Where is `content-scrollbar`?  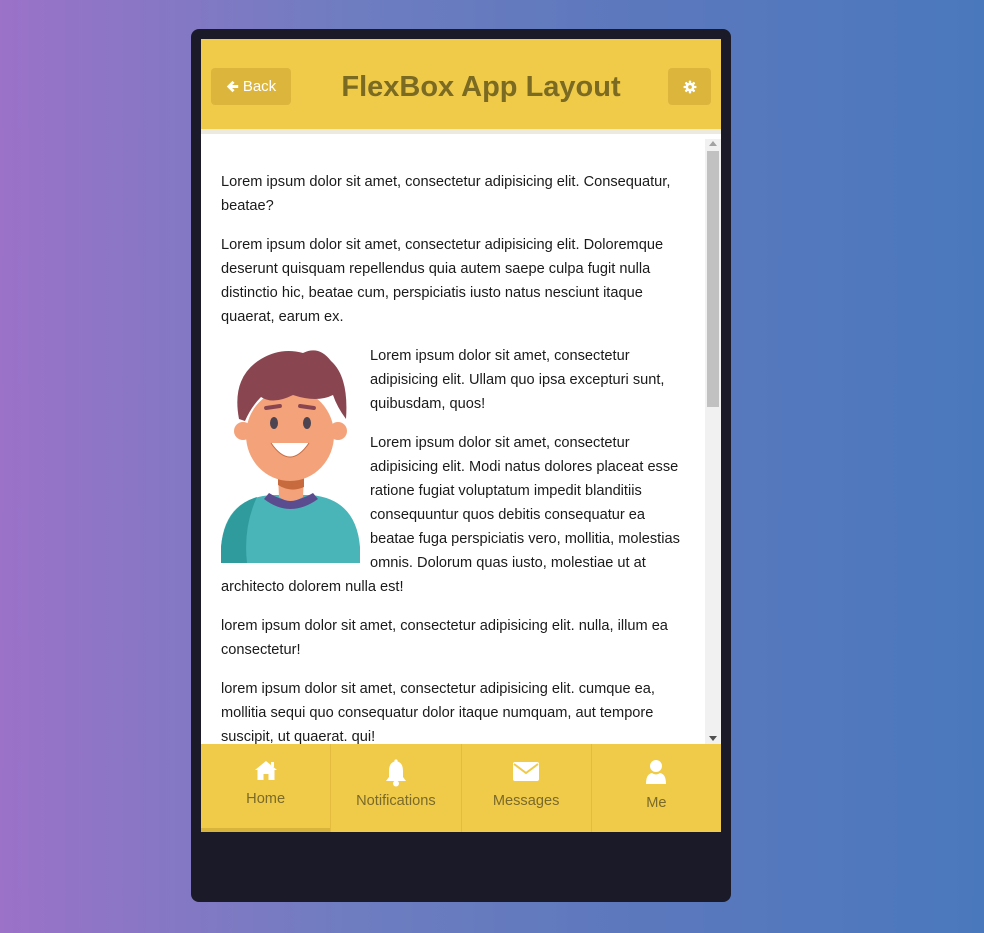
content-scrollbar is located at coordinates (713, 441).